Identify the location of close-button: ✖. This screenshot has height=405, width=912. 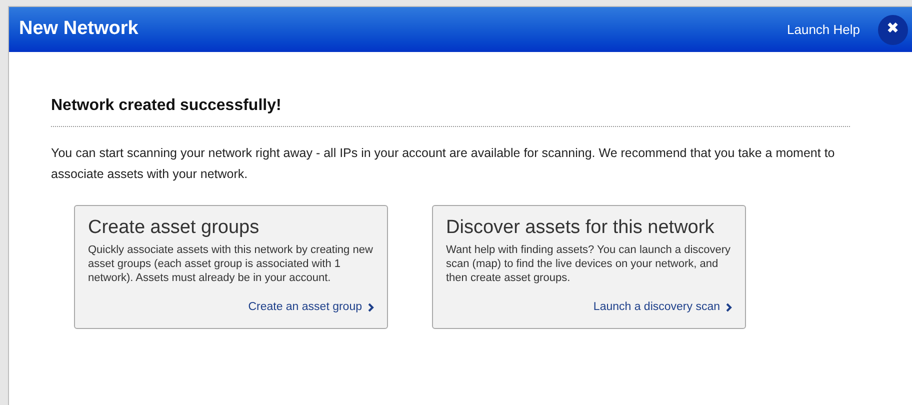
(893, 29).